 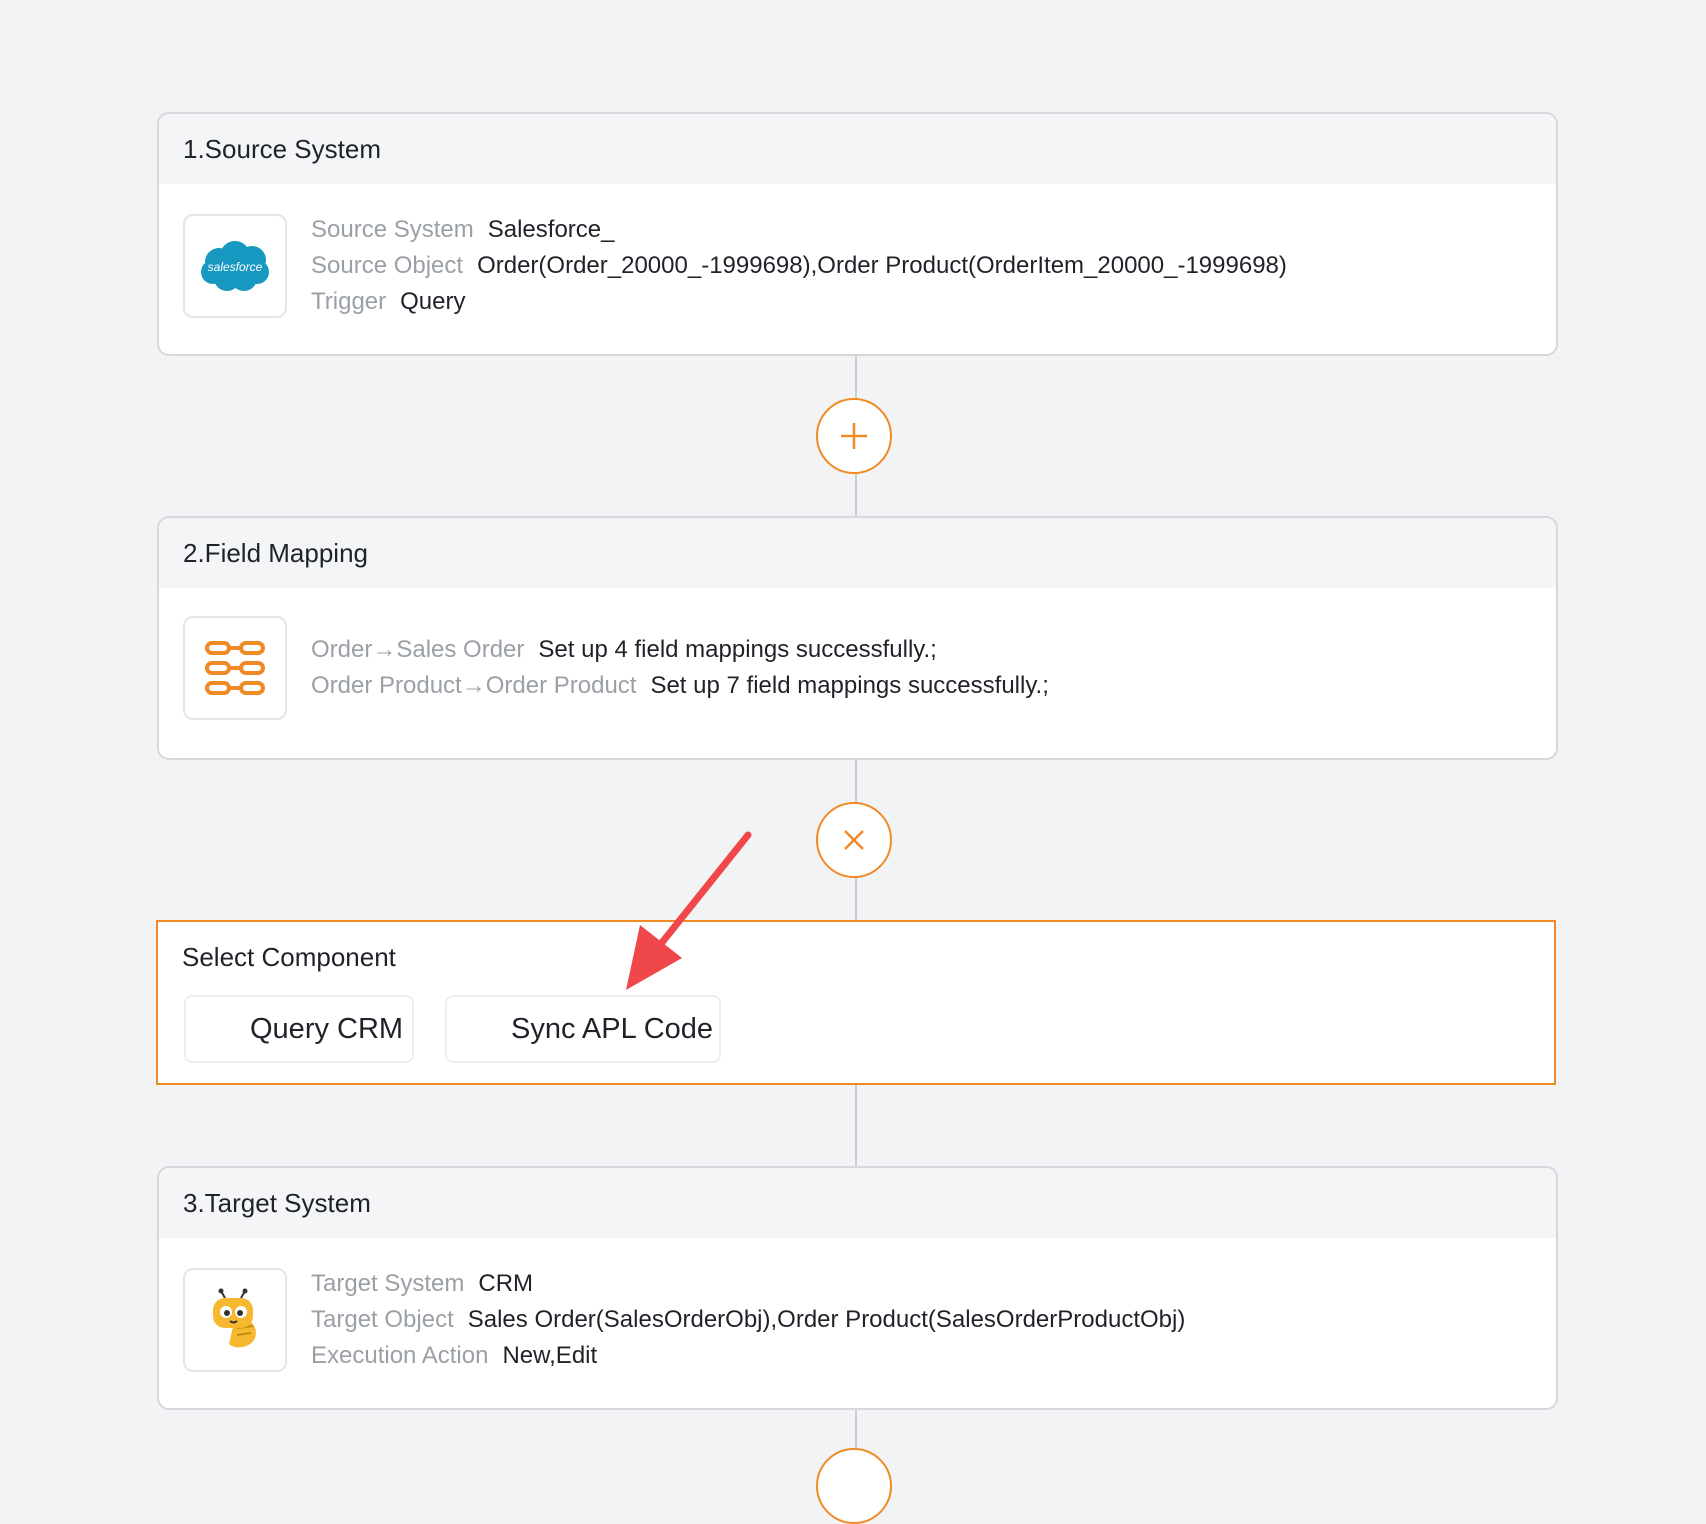 What do you see at coordinates (856, 1126) in the screenshot?
I see `connector-line` at bounding box center [856, 1126].